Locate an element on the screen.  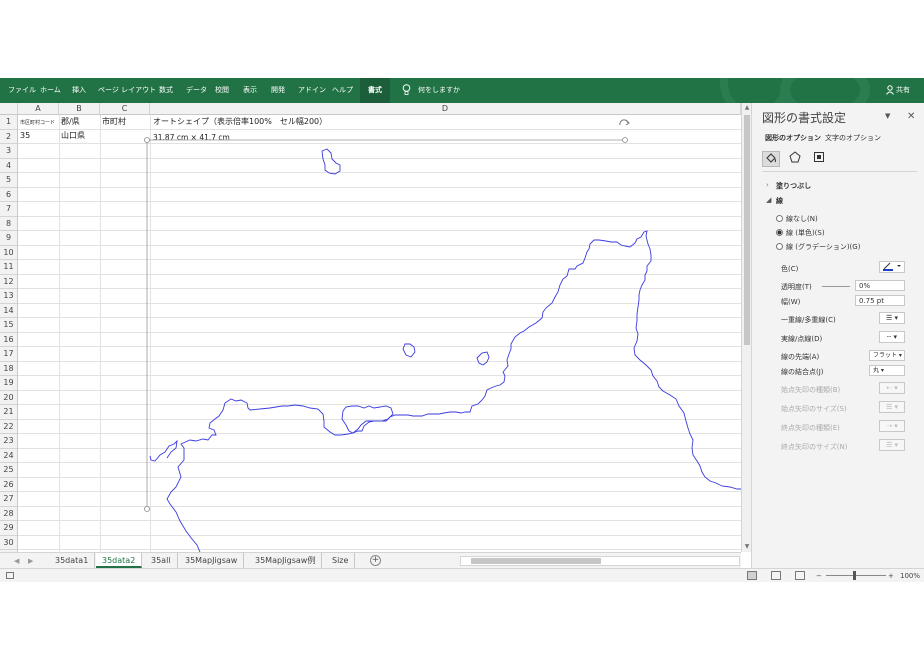
width-input: 0.75 pt is located at coordinates (880, 300).